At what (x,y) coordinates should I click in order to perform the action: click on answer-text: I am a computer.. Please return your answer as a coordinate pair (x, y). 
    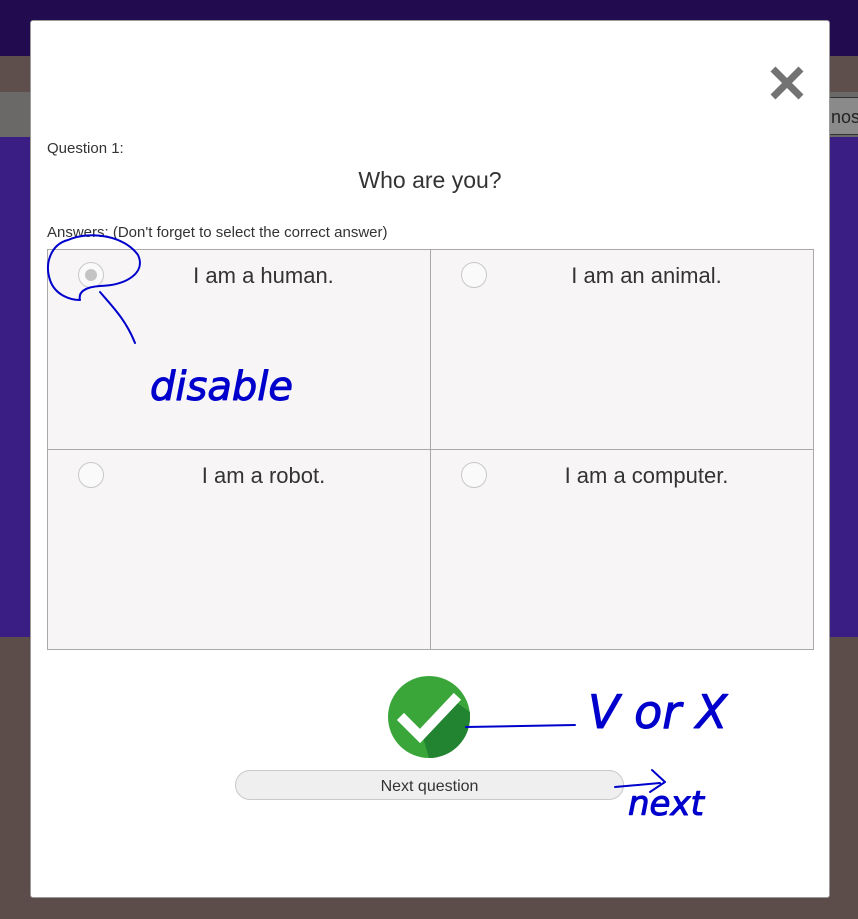
    Looking at the image, I should click on (646, 475).